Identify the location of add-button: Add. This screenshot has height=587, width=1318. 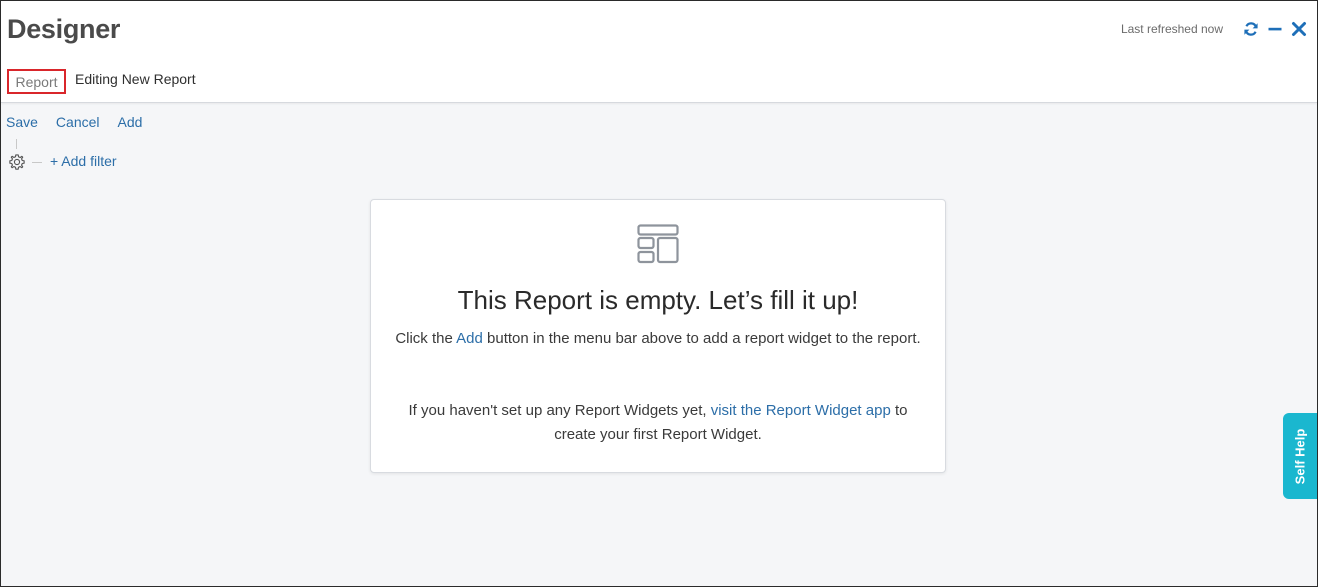
(130, 122).